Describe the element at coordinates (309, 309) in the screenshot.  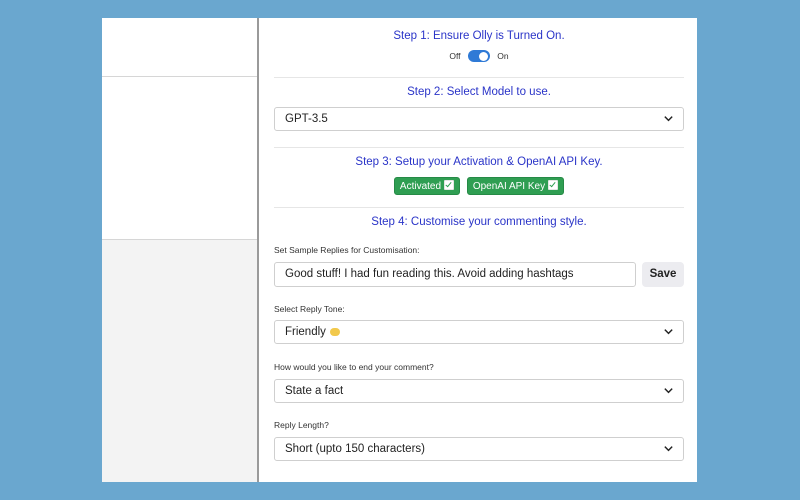
I see `reply-tone-label: Select Reply Tone:` at that location.